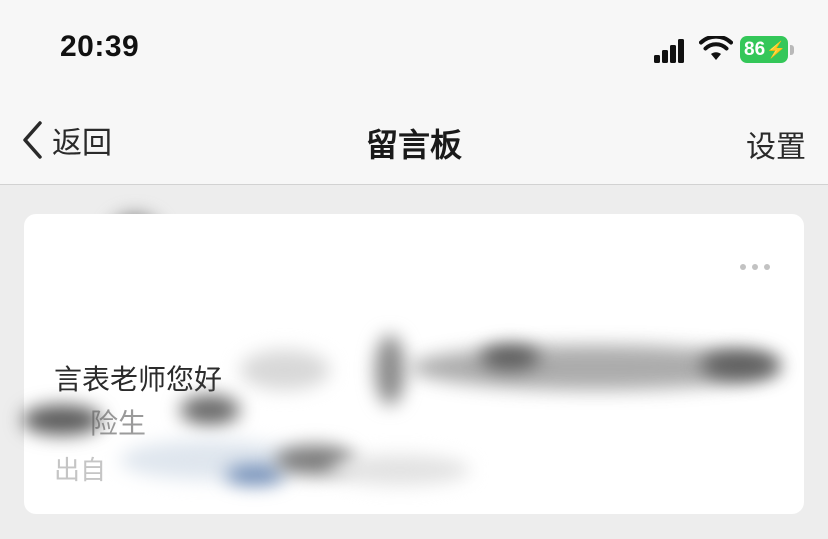  I want to click on status-time: 20:39, so click(100, 46).